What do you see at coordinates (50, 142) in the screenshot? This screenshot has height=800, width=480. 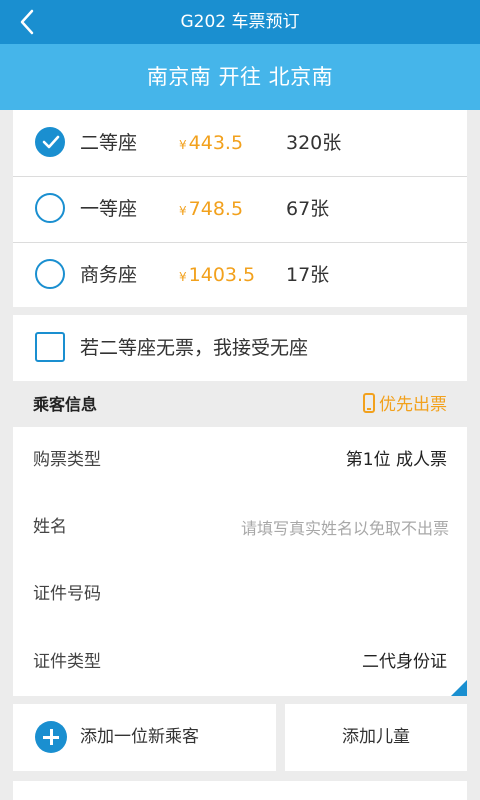 I see `radio-checked-icon` at bounding box center [50, 142].